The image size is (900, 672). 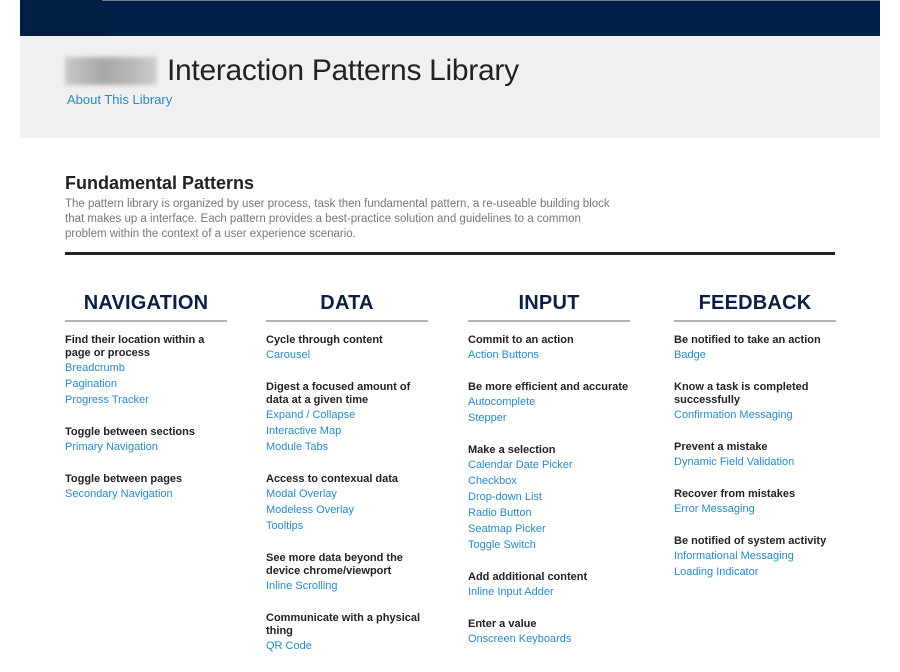 I want to click on pattern-link: Carousel, so click(x=347, y=355).